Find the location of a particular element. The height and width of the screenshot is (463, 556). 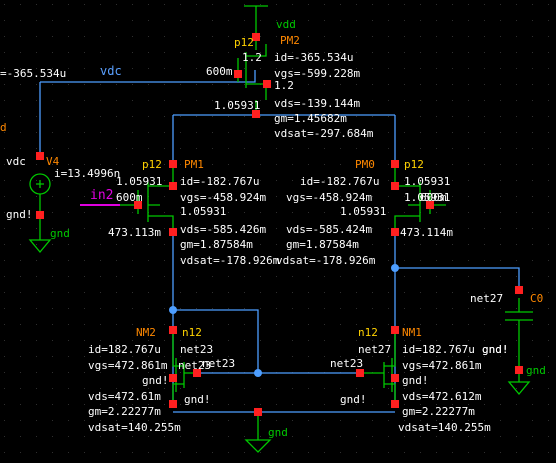

nm2-vdsat: vdsat=140.255m is located at coordinates (134, 427).